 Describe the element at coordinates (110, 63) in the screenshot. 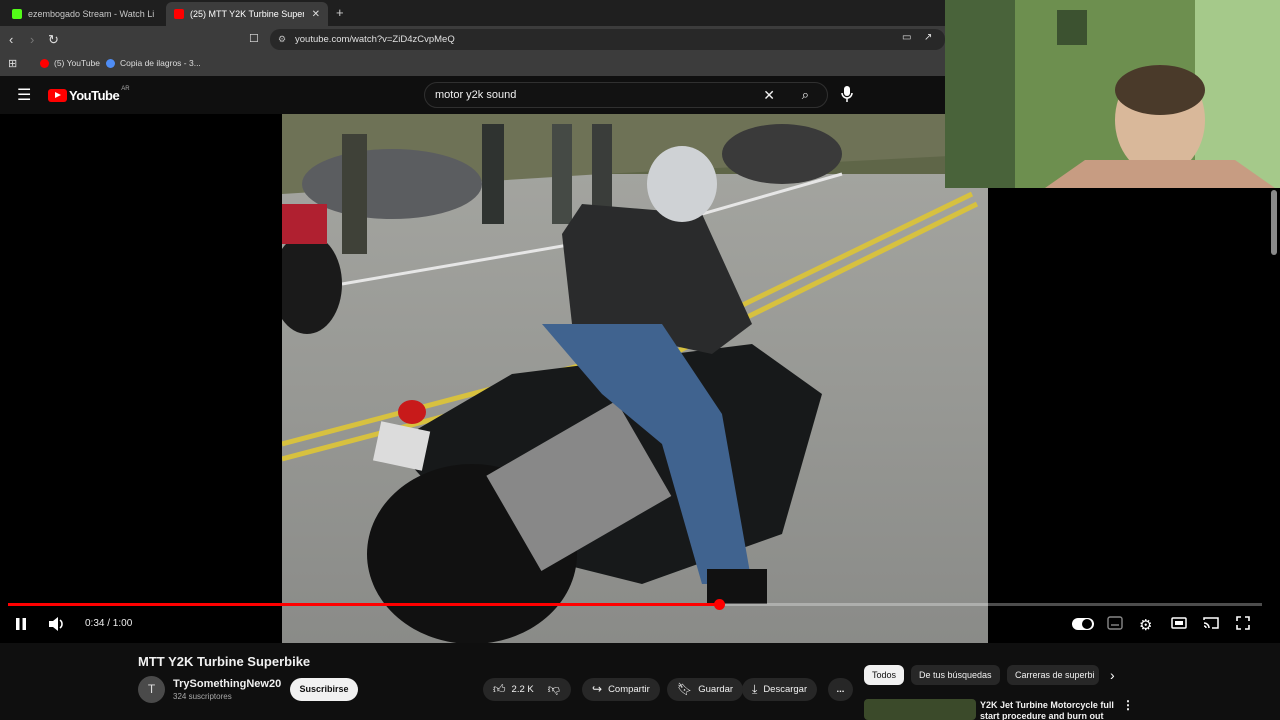

I see `site-icon` at that location.